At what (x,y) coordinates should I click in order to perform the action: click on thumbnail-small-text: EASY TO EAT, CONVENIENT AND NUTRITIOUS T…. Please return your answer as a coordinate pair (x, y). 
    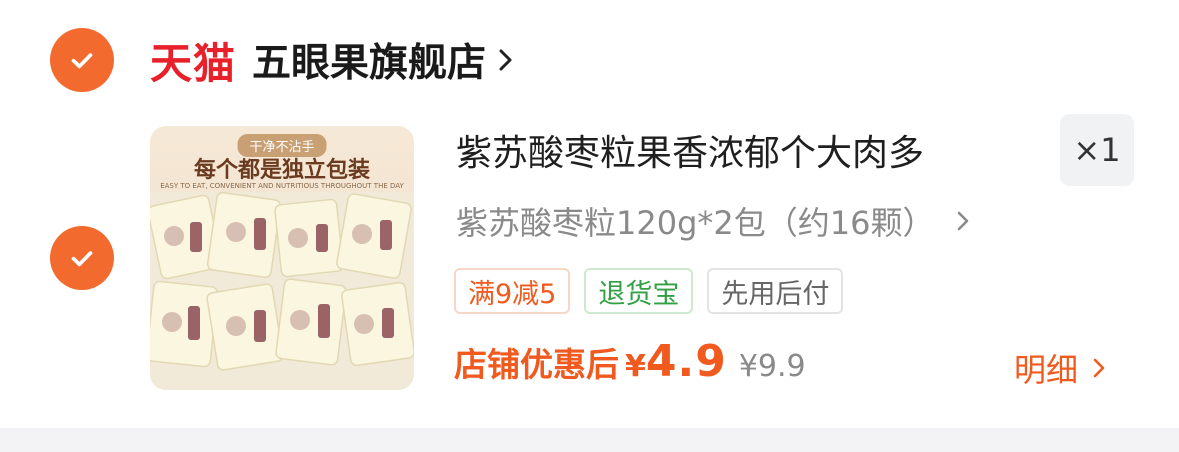
    Looking at the image, I should click on (282, 186).